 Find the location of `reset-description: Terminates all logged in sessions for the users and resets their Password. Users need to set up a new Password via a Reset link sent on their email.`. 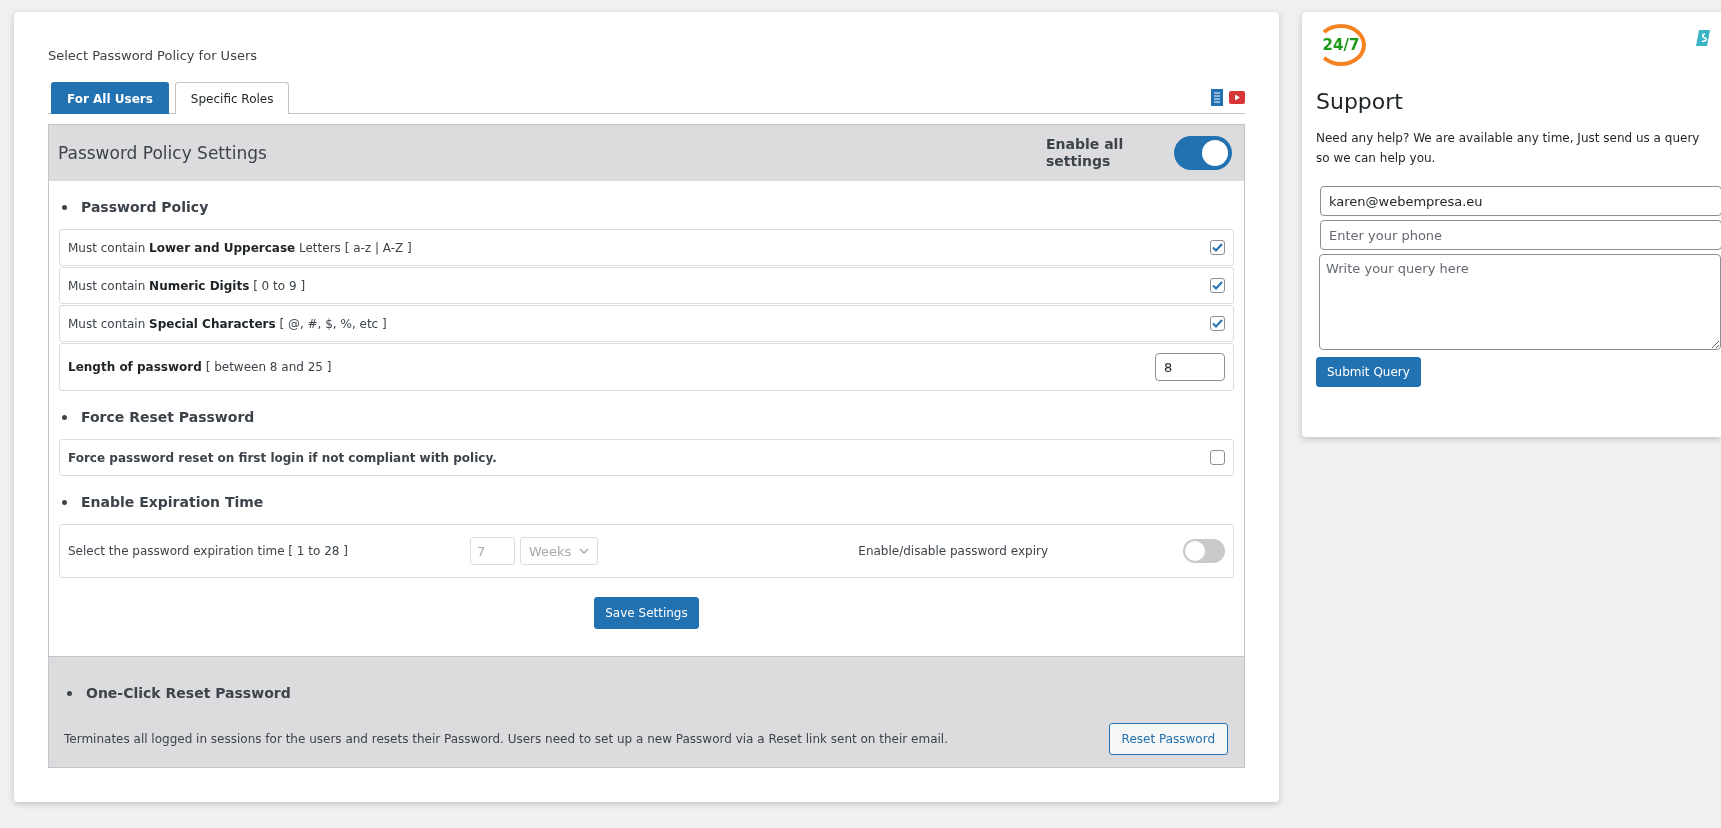

reset-description: Terminates all logged in sessions for the users and resets their Password. Users need to set up a new Password via a Reset link sent on their email. is located at coordinates (506, 739).